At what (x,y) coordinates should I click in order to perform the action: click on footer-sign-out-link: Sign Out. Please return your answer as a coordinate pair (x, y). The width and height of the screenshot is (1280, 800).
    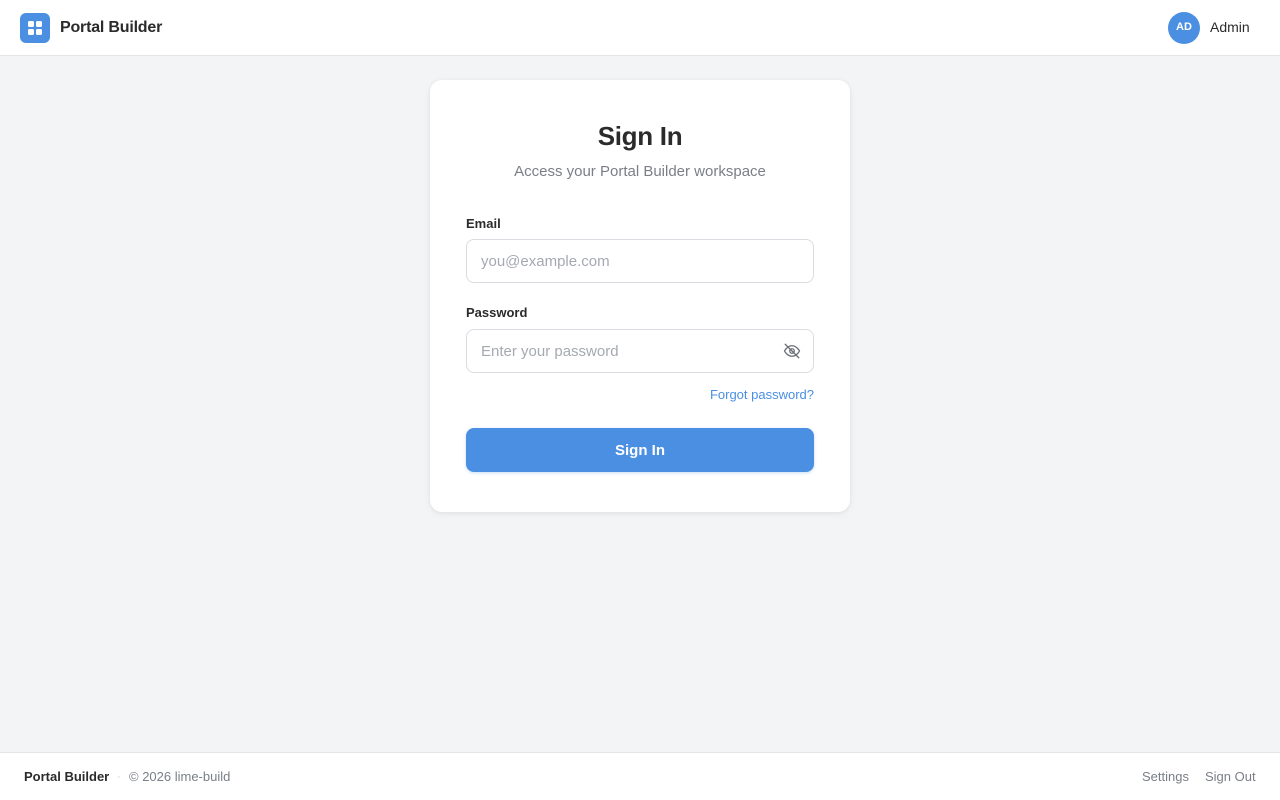
    Looking at the image, I should click on (1230, 777).